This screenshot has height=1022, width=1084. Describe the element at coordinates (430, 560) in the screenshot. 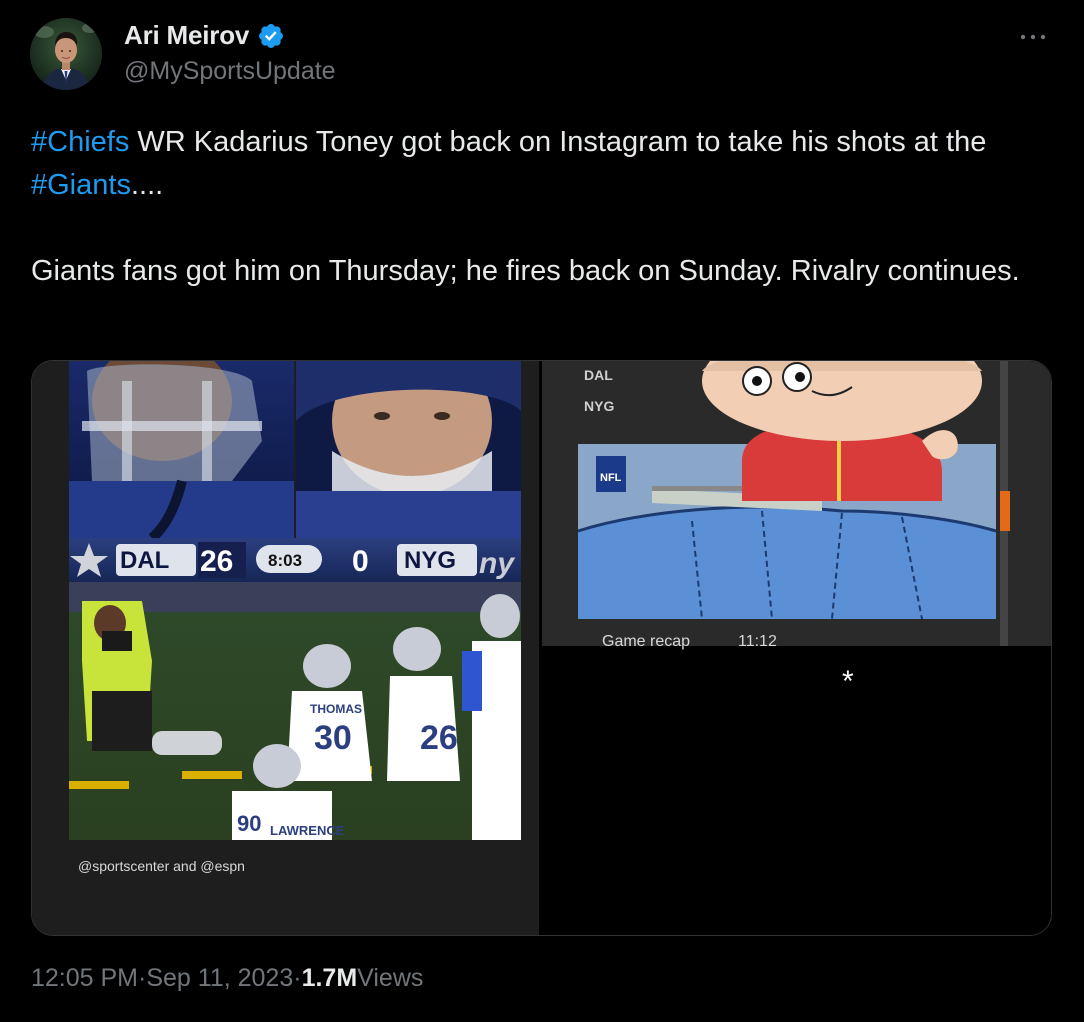

I see `score-home-team: NYG` at that location.